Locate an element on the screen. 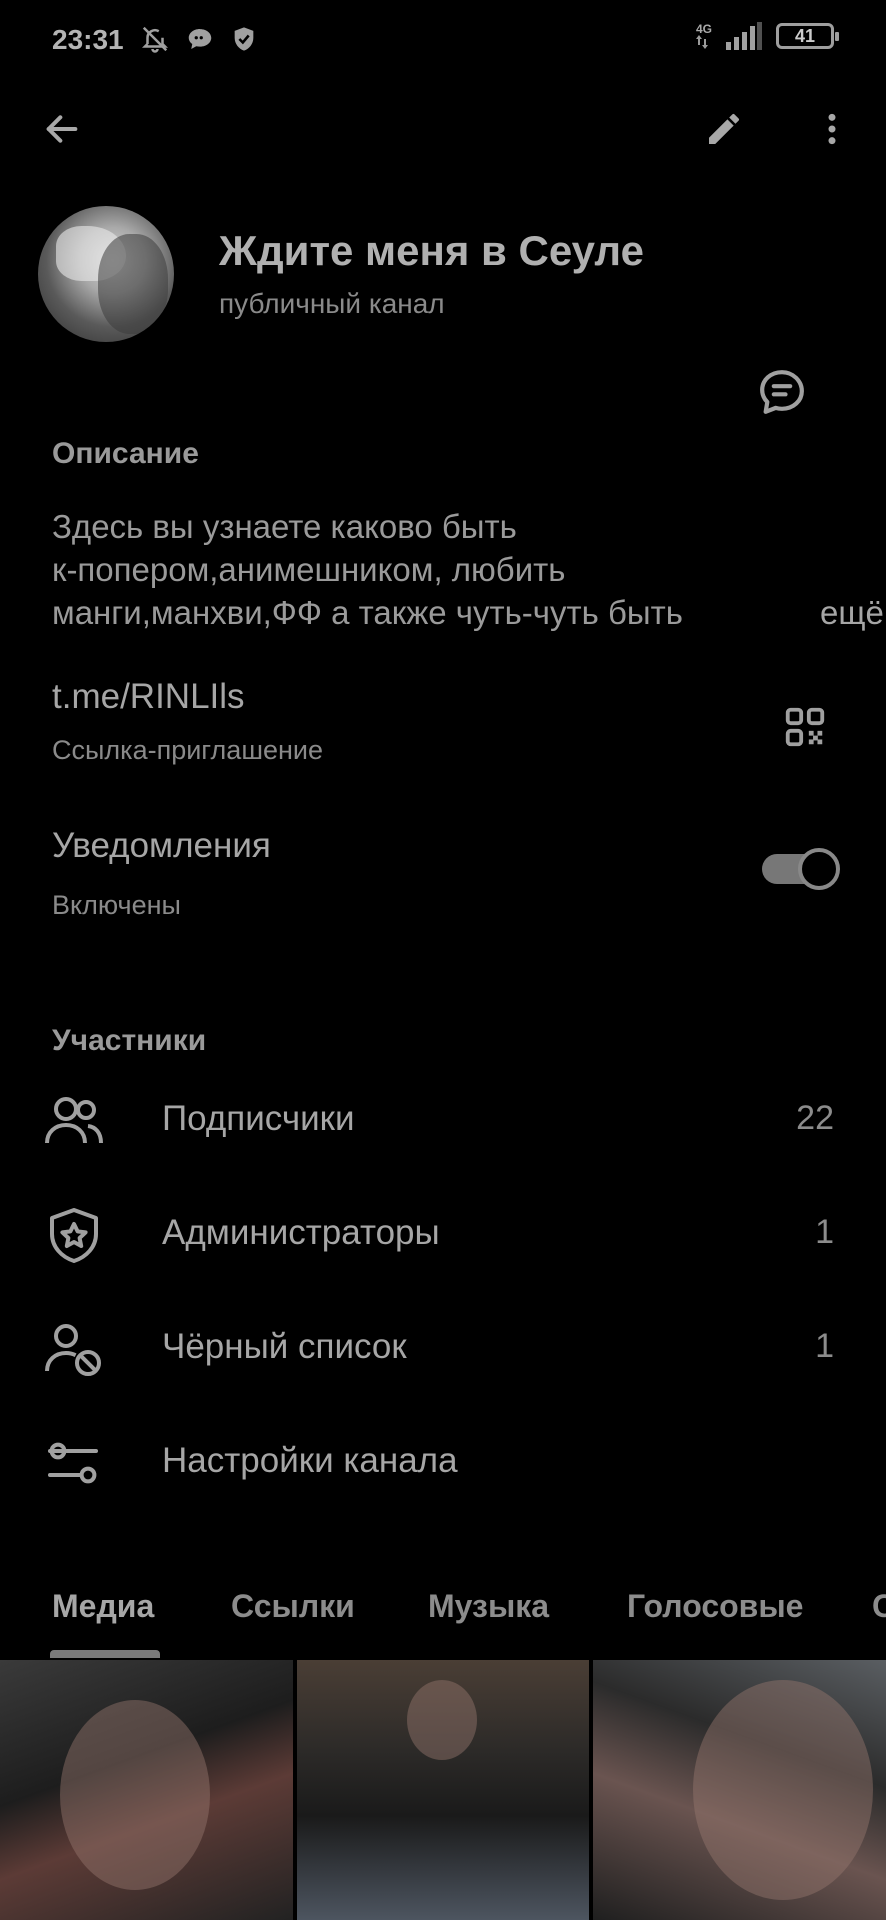 Image resolution: width=886 pixels, height=1920 pixels. members-header: Участники is located at coordinates (129, 1040).